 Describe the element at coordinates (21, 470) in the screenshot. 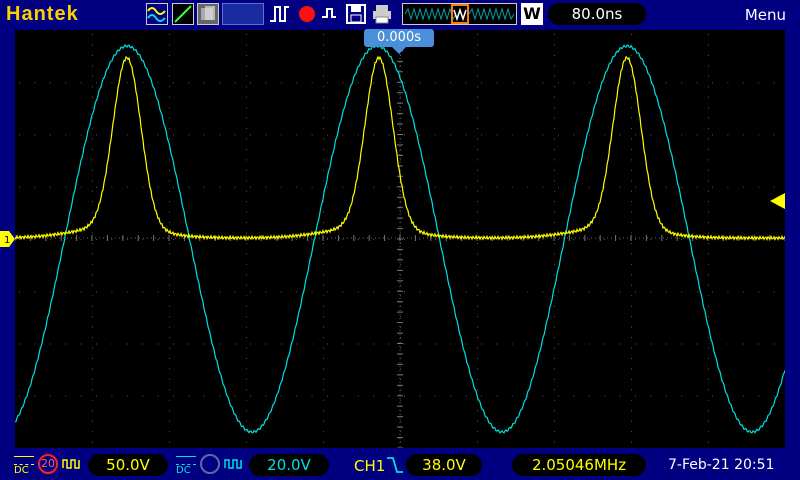

I see `ch1-coupling-label: DC` at that location.